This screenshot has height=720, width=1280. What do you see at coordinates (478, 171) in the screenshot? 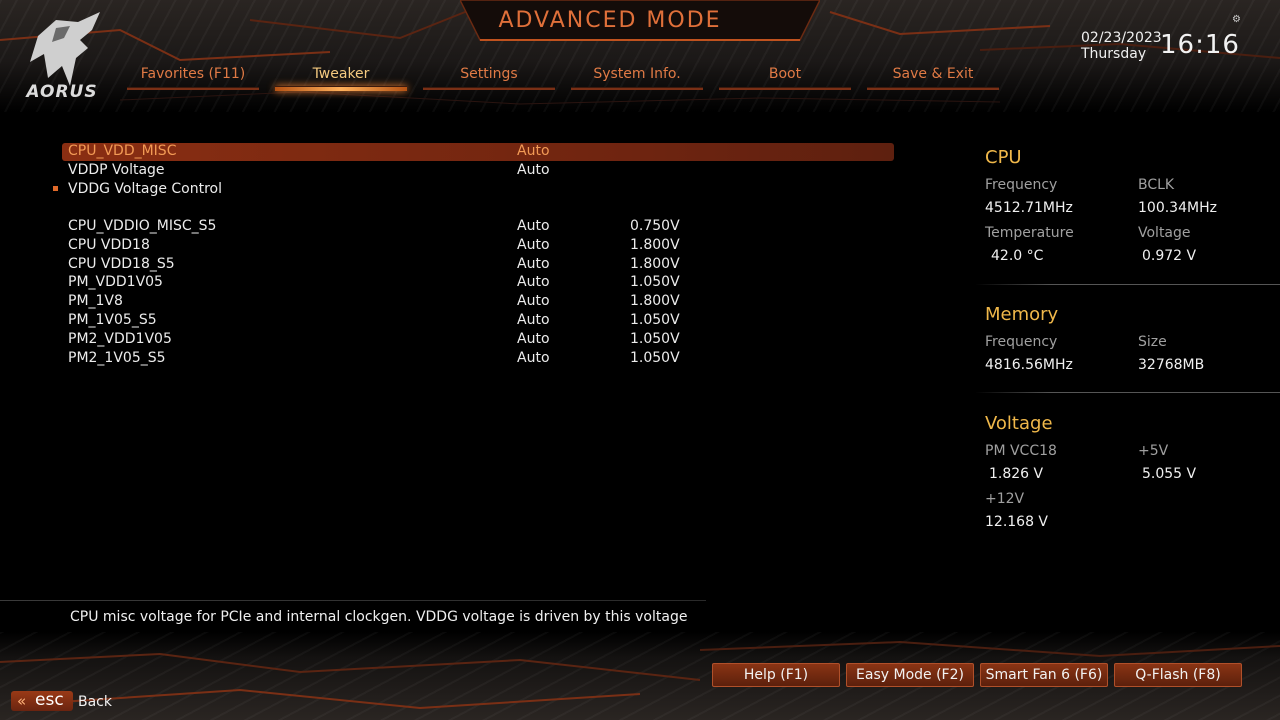
I see `setting-vddp-voltage: VDDP Voltage Auto` at bounding box center [478, 171].